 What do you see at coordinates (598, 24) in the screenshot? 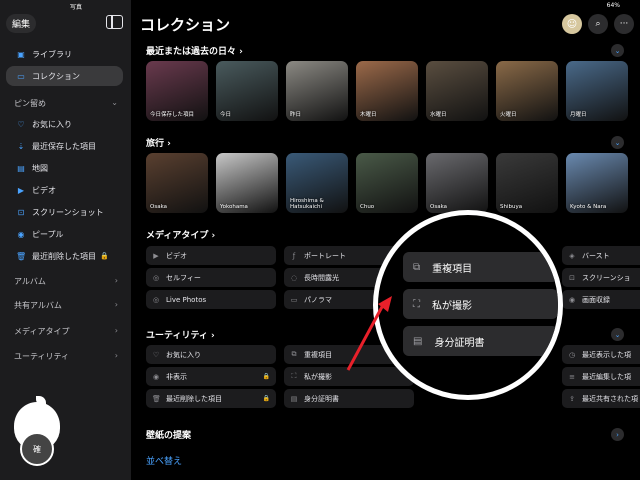
I see `search-icon: ⌕` at bounding box center [598, 24].